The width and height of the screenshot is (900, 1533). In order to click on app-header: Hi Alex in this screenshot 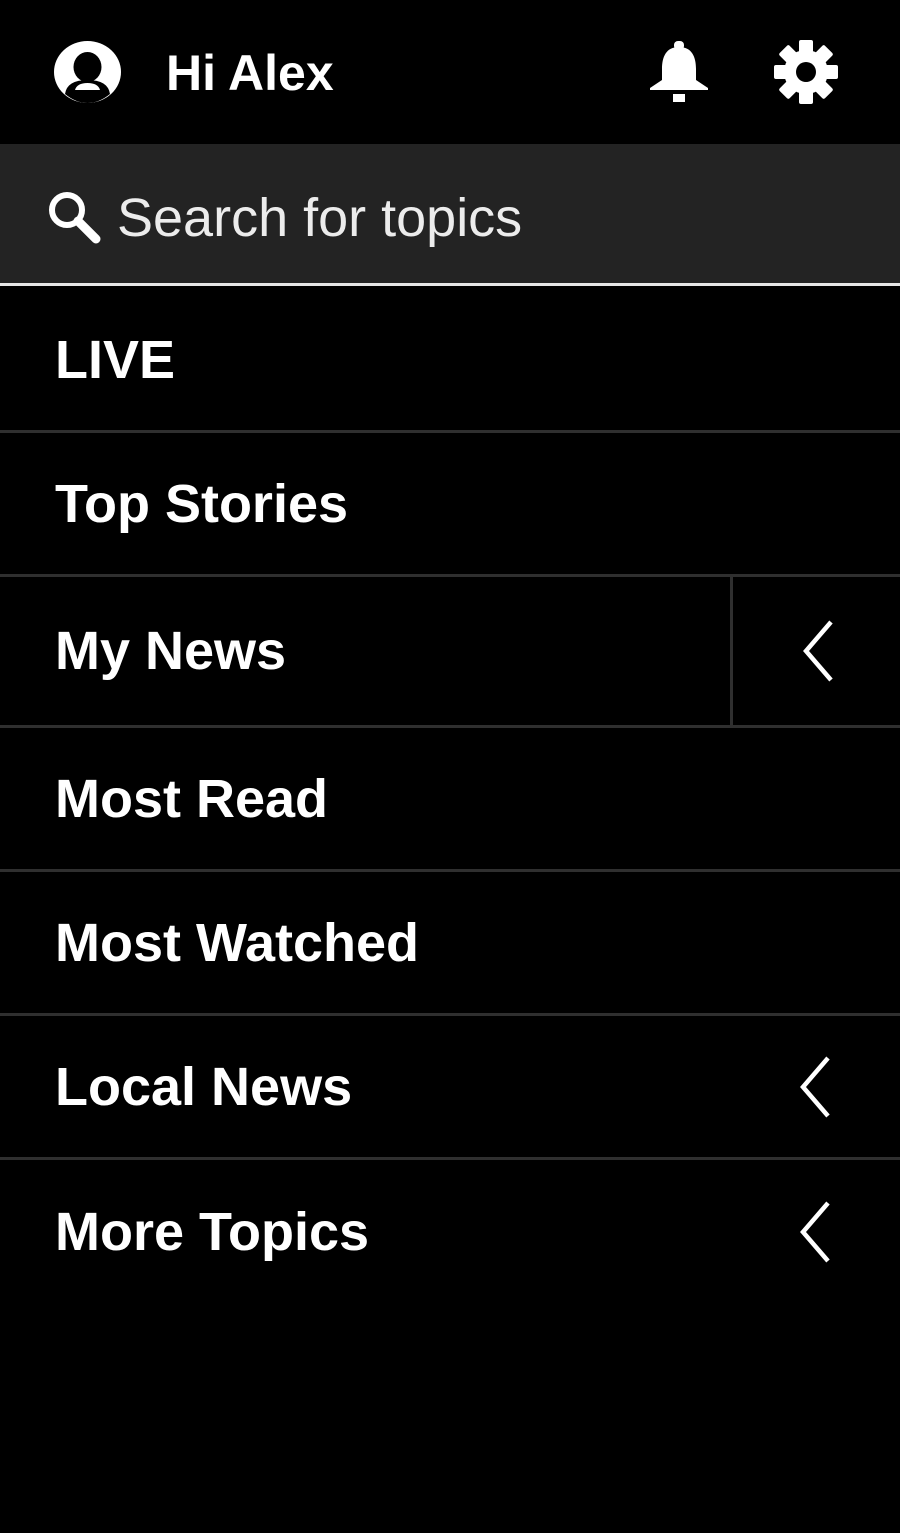, I will do `click(450, 72)`.